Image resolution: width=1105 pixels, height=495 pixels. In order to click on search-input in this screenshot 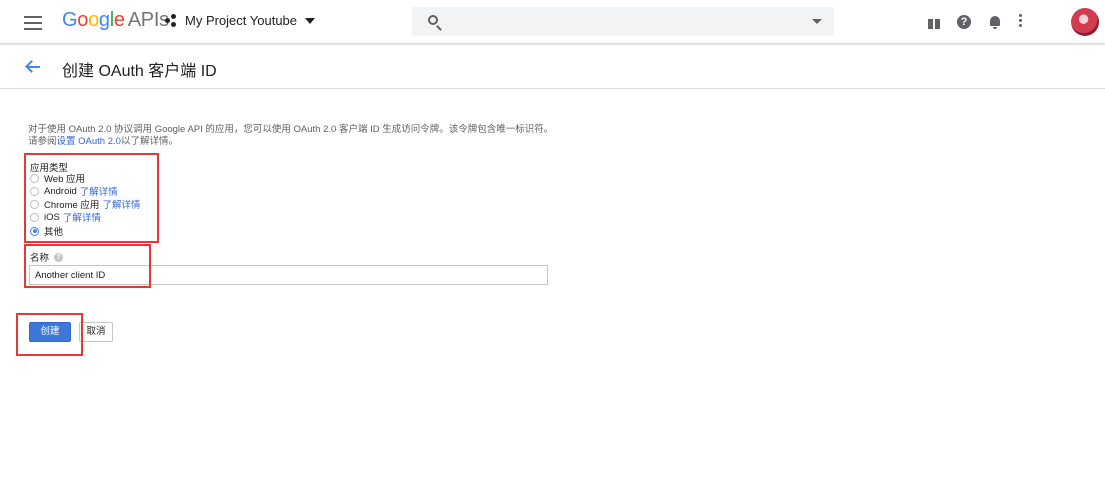, I will do `click(622, 21)`.